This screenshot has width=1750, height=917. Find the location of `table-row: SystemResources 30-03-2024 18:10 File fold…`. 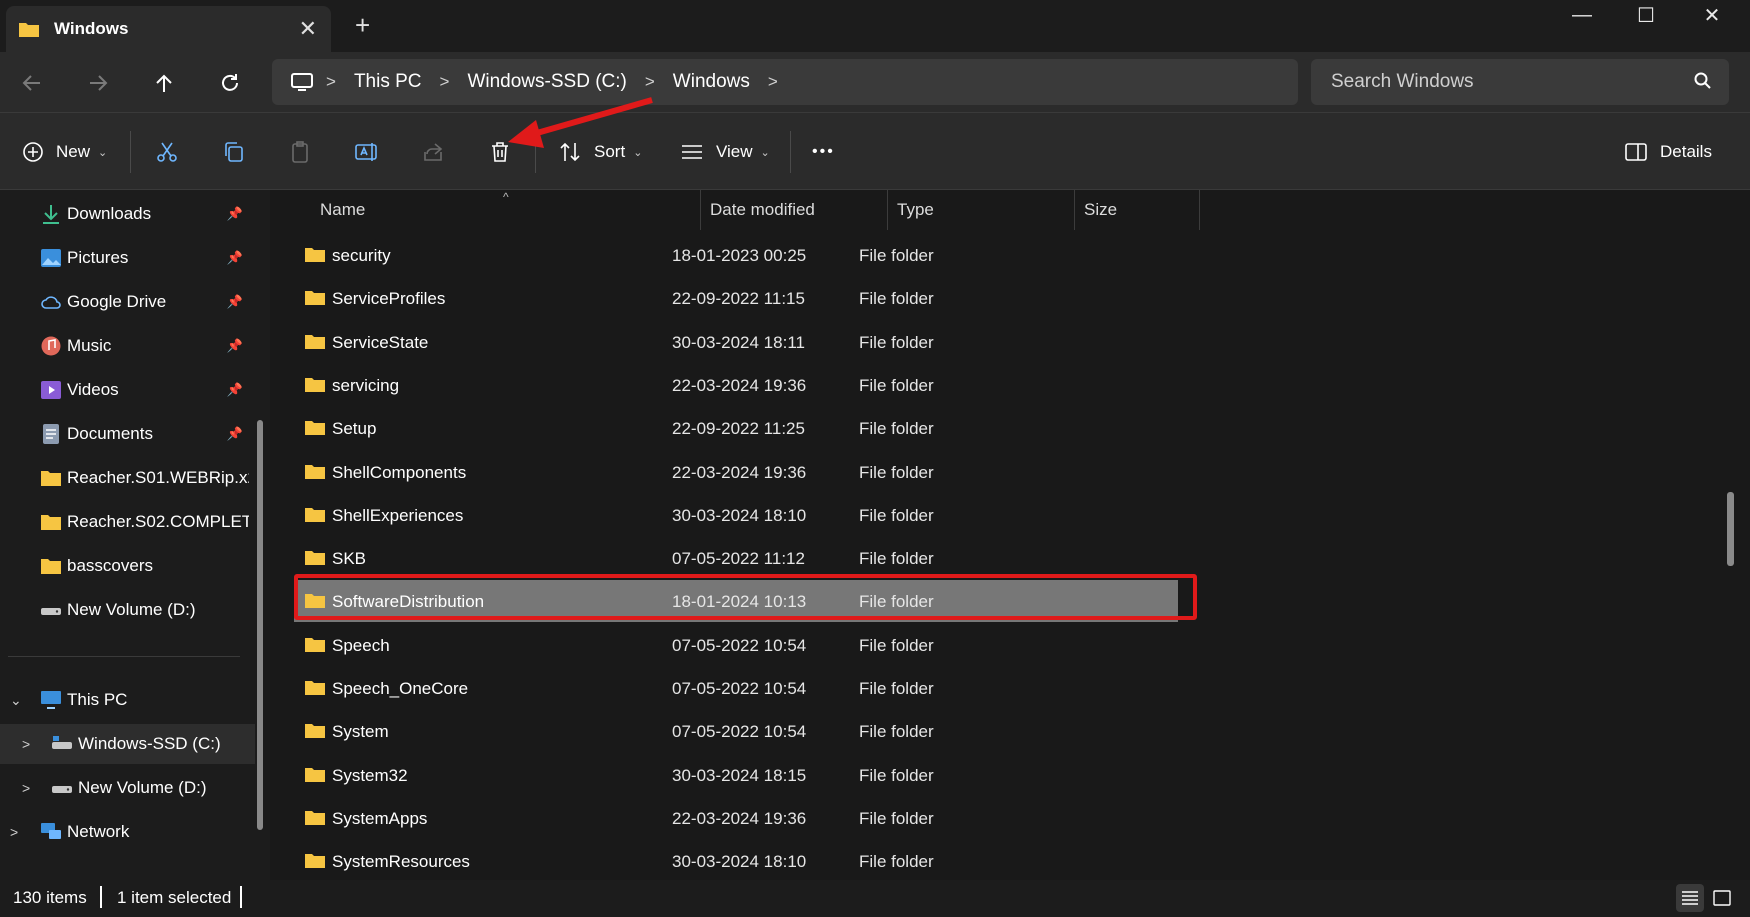

table-row: SystemResources 30-03-2024 18:10 File fold… is located at coordinates (736, 861).